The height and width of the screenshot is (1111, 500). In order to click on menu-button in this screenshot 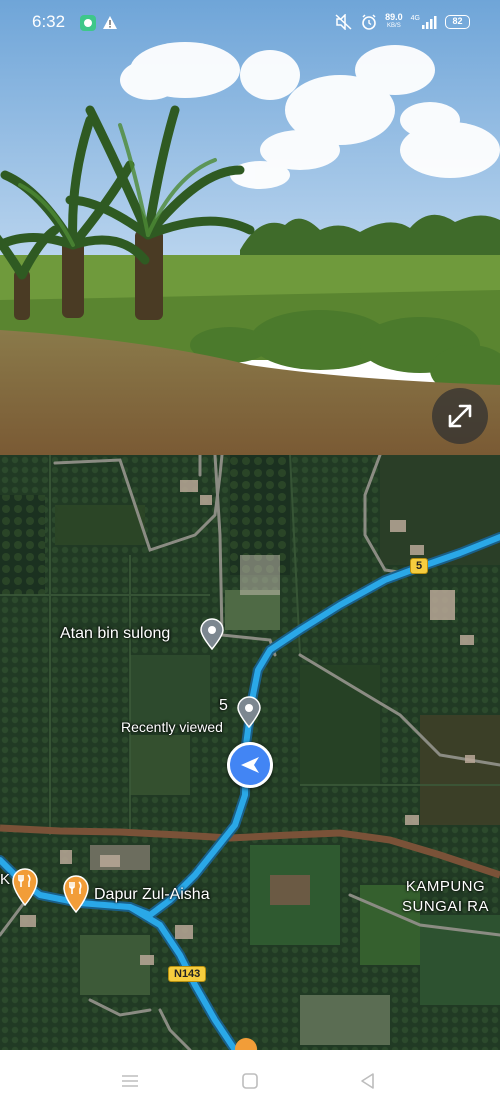, I will do `click(130, 1081)`.